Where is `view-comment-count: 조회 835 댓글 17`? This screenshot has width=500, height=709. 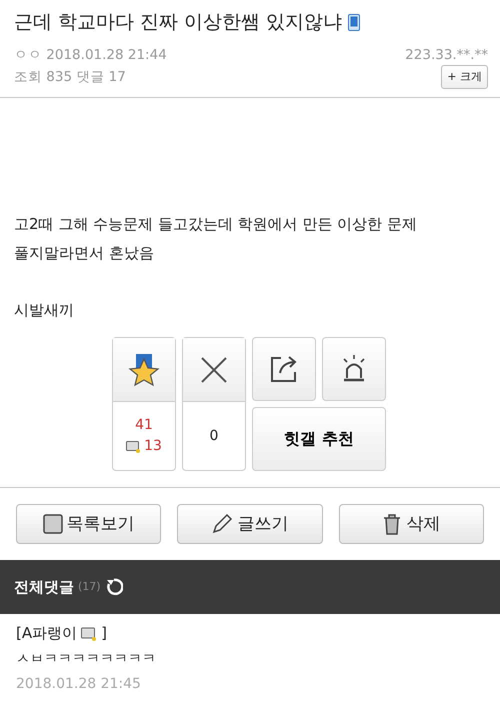 view-comment-count: 조회 835 댓글 17 is located at coordinates (70, 77).